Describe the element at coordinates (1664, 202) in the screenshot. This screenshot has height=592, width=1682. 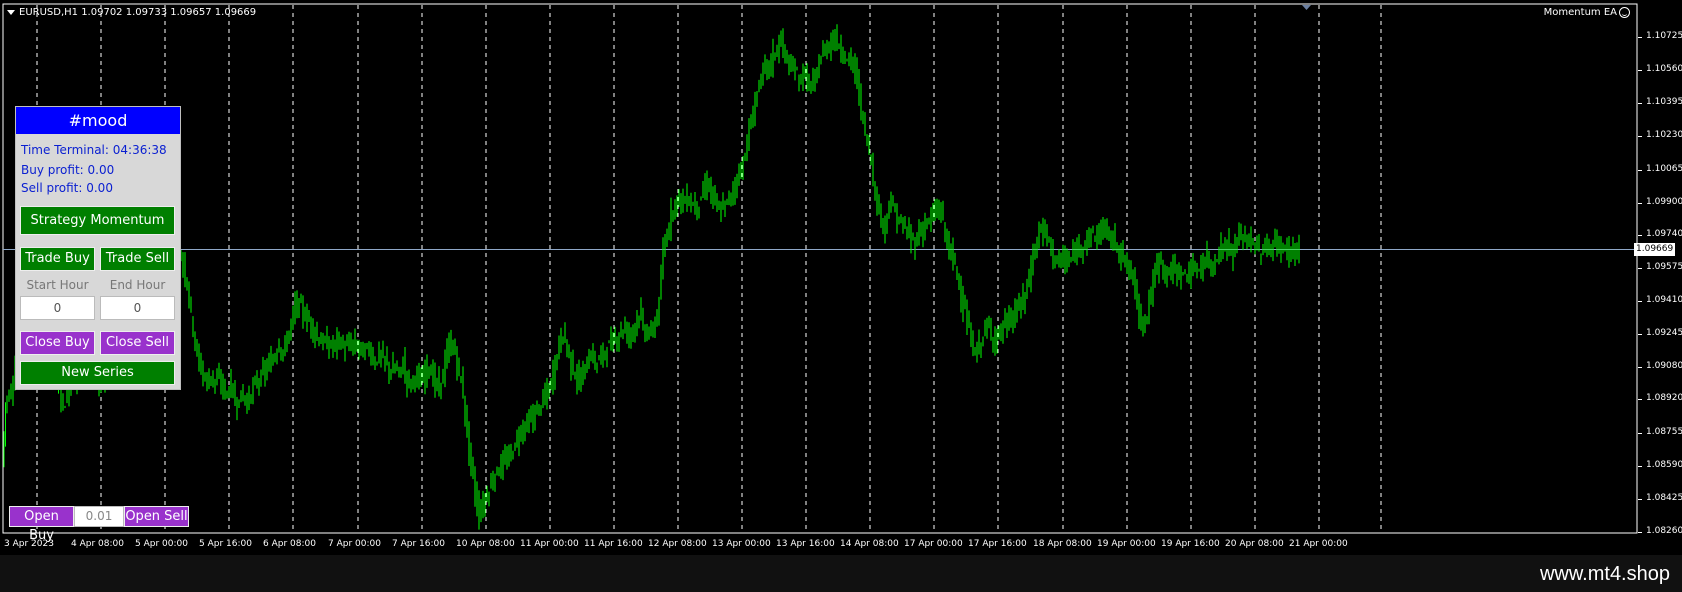
I see `price-tick-label: 1.09900` at that location.